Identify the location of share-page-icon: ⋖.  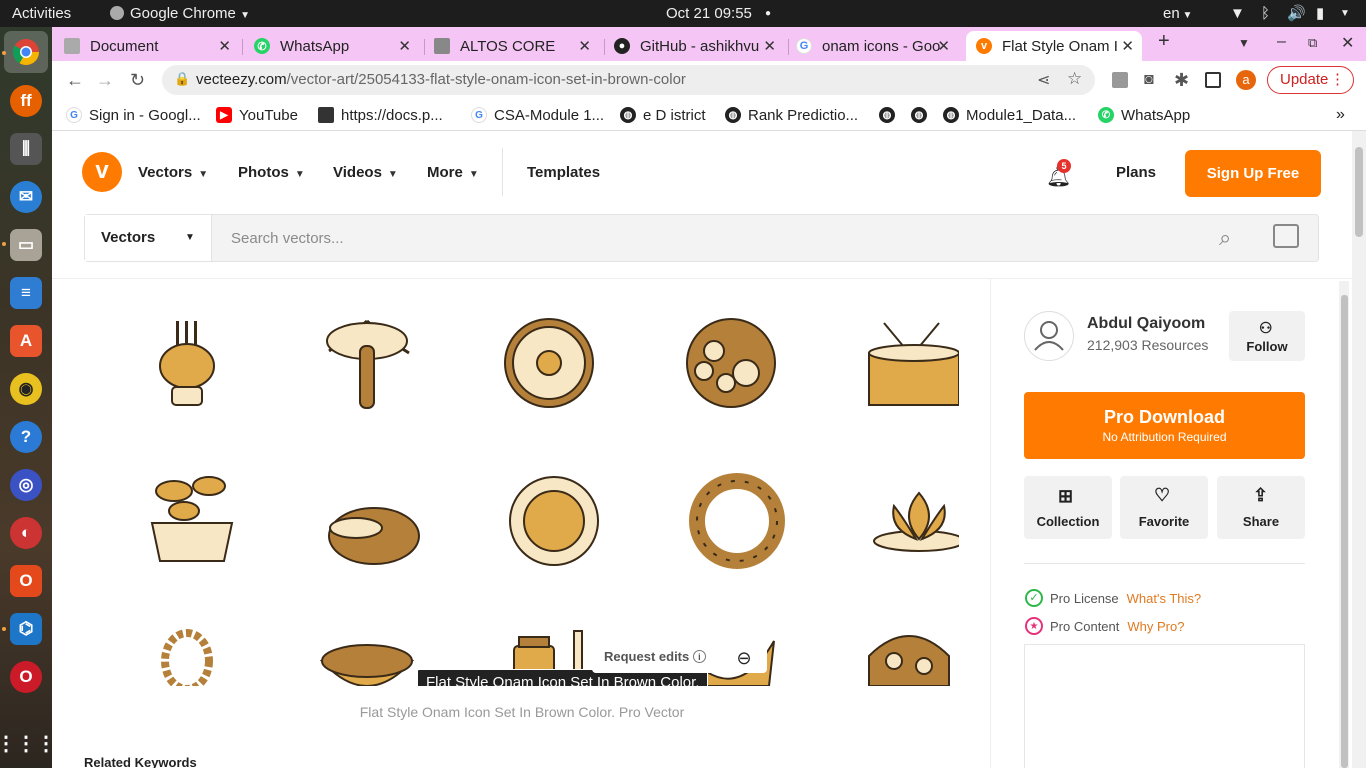
(1043, 80).